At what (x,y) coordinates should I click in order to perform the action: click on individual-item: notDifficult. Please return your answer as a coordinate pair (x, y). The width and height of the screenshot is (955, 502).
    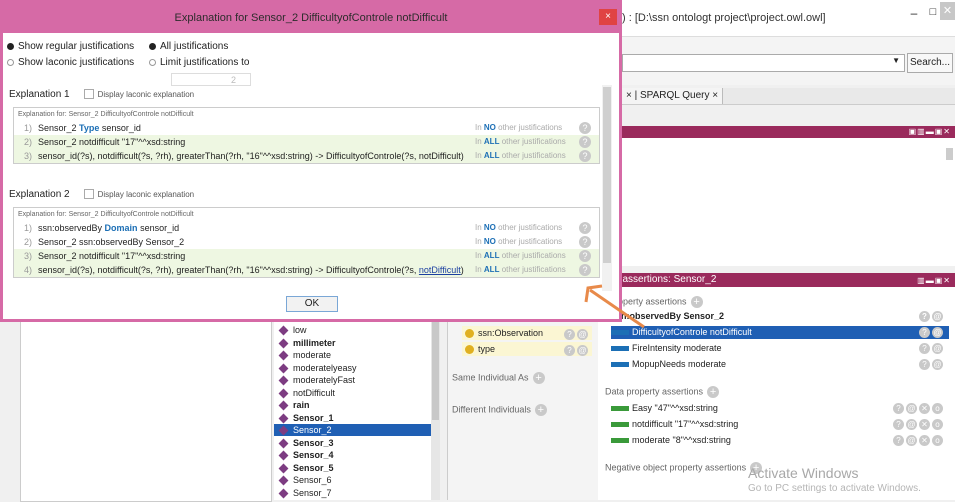
    Looking at the image, I should click on (306, 393).